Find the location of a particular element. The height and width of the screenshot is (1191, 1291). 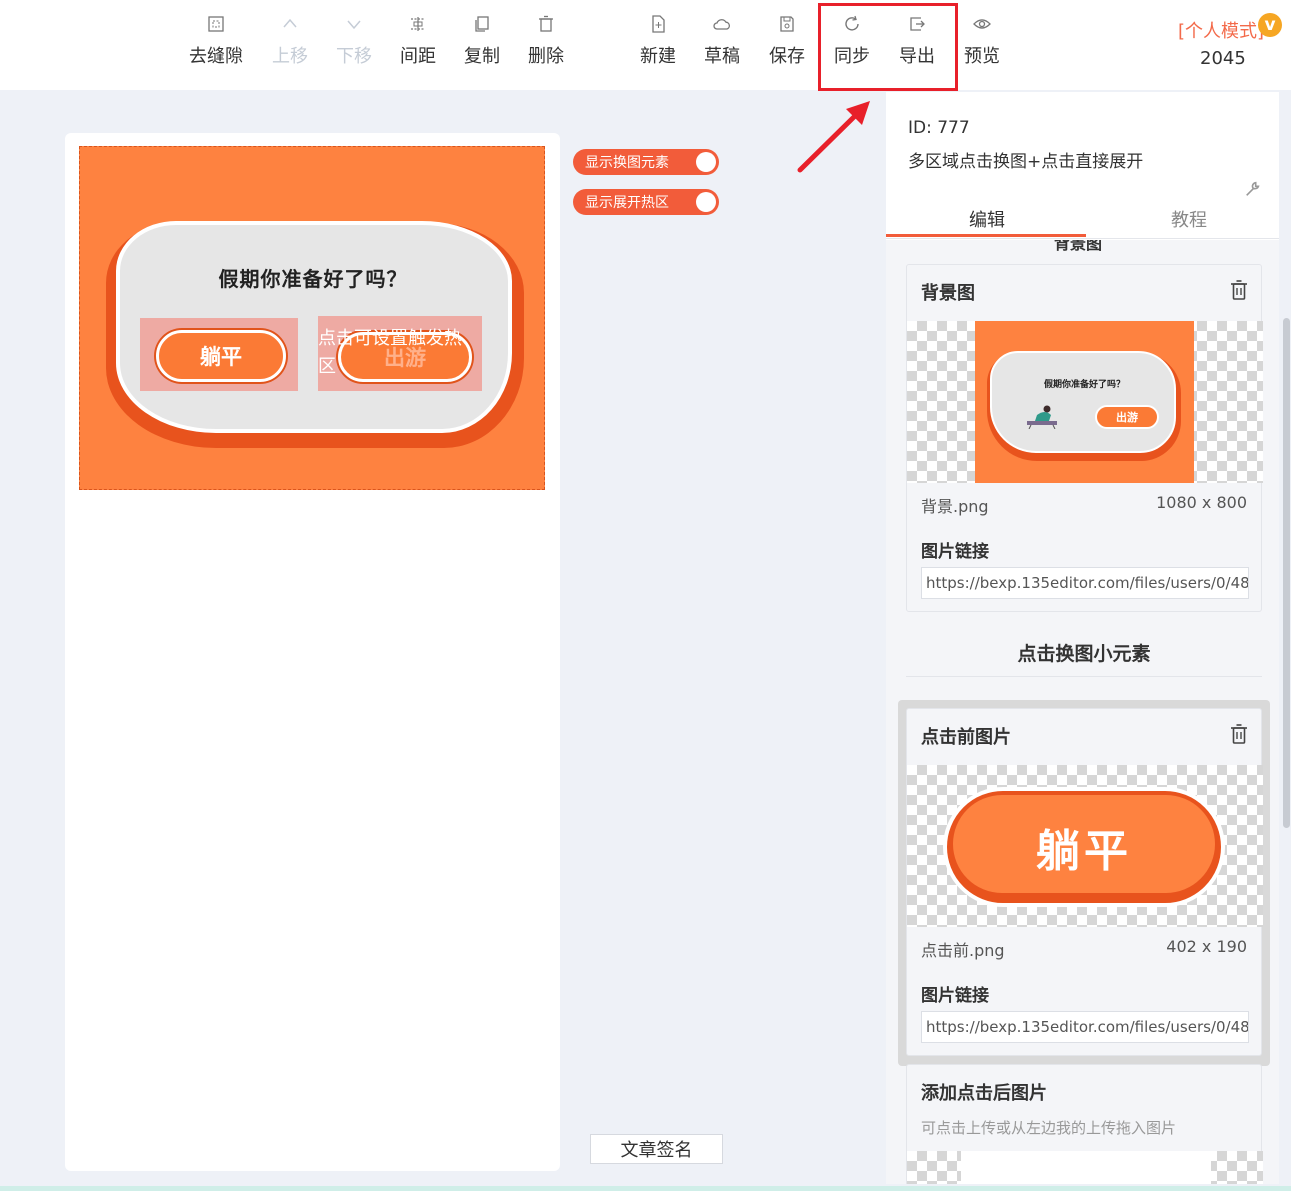

copy-button: 复制 is located at coordinates (482, 45).